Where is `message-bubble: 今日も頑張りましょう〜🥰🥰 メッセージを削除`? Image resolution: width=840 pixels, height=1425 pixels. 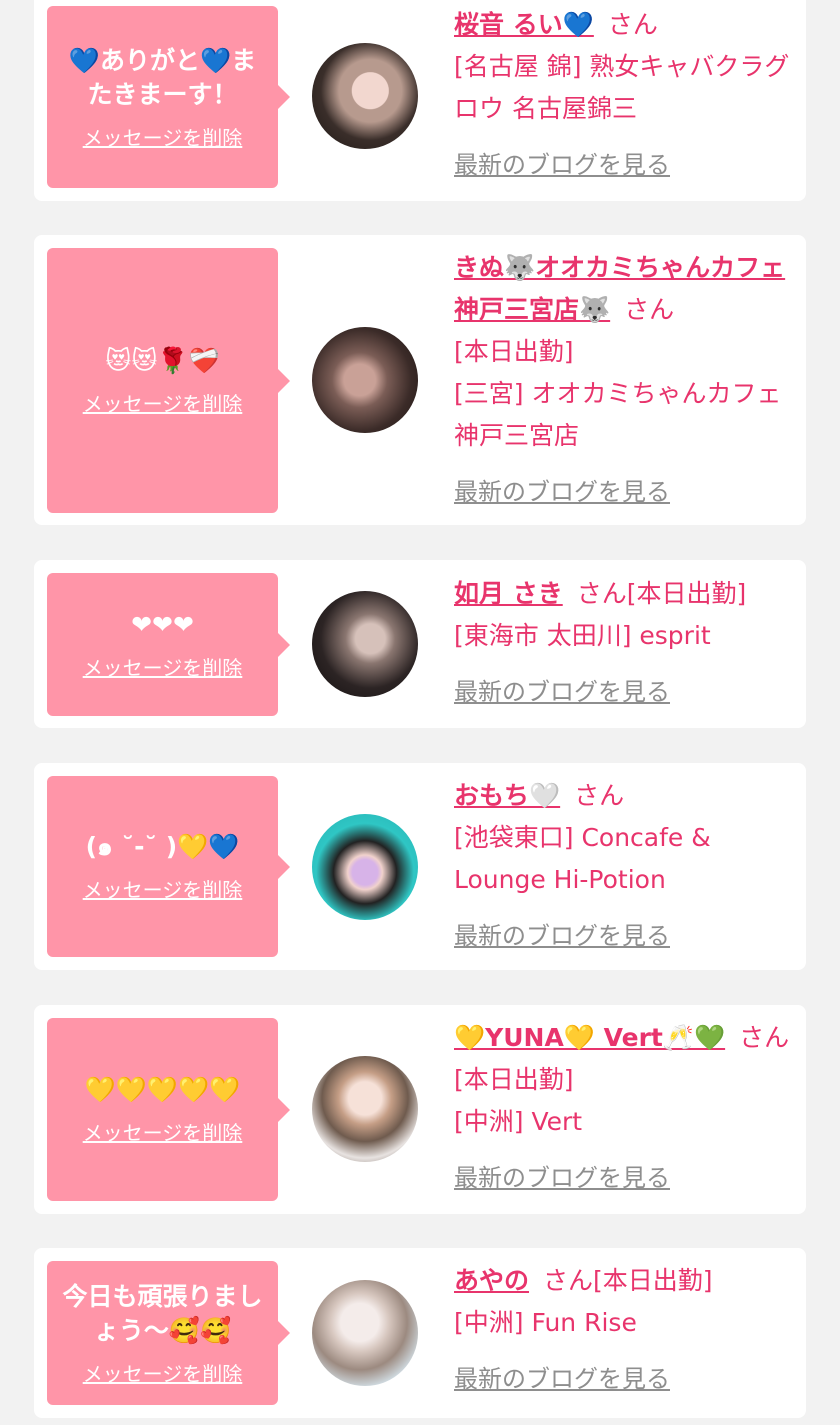 message-bubble: 今日も頑張りましょう〜🥰🥰 メッセージを削除 is located at coordinates (168, 1333).